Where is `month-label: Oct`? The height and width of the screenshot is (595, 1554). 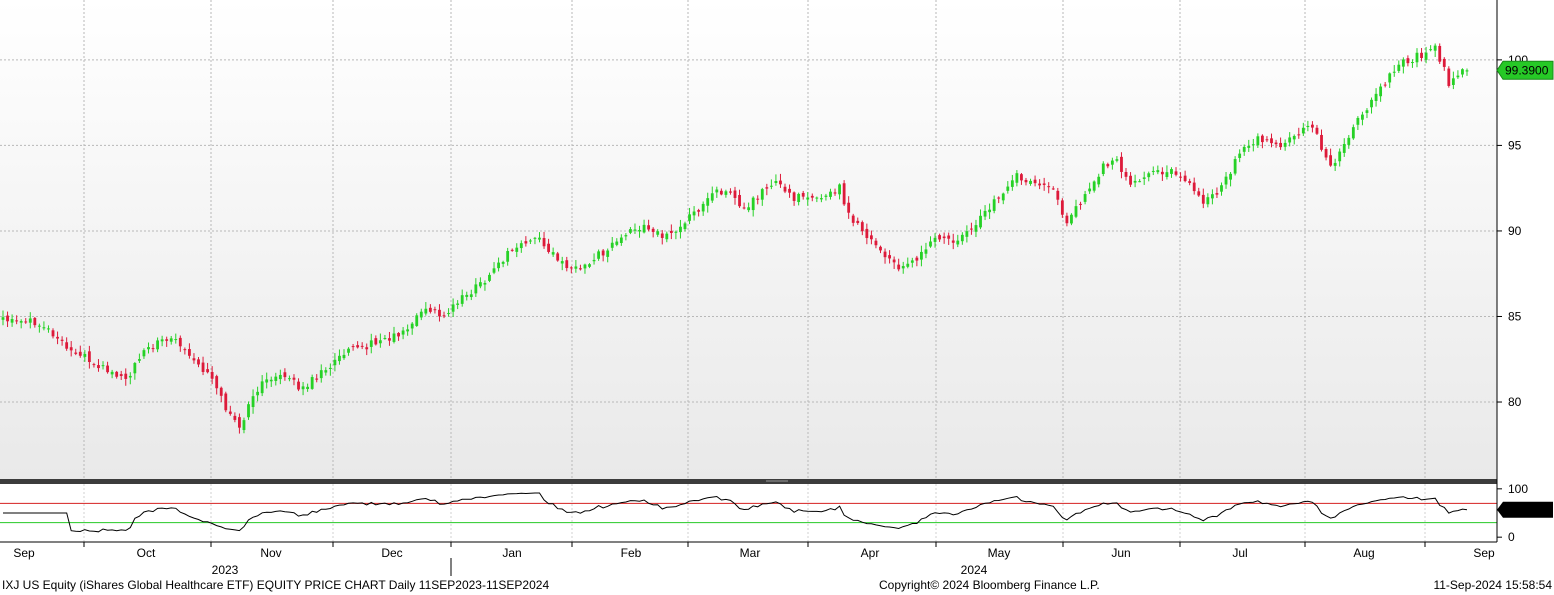 month-label: Oct is located at coordinates (146, 553).